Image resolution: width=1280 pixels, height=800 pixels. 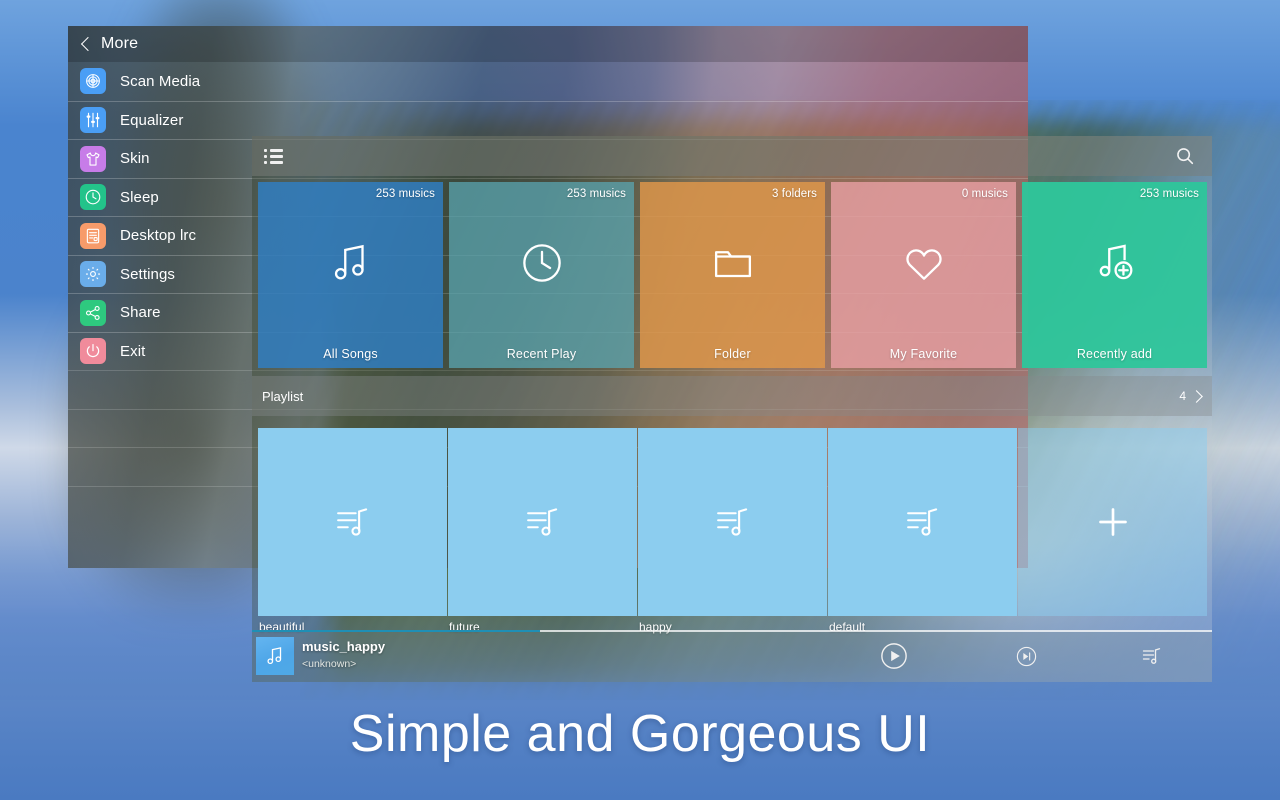 I want to click on category-tile-recently-add: 253 musics Recently add, so click(x=1114, y=275).